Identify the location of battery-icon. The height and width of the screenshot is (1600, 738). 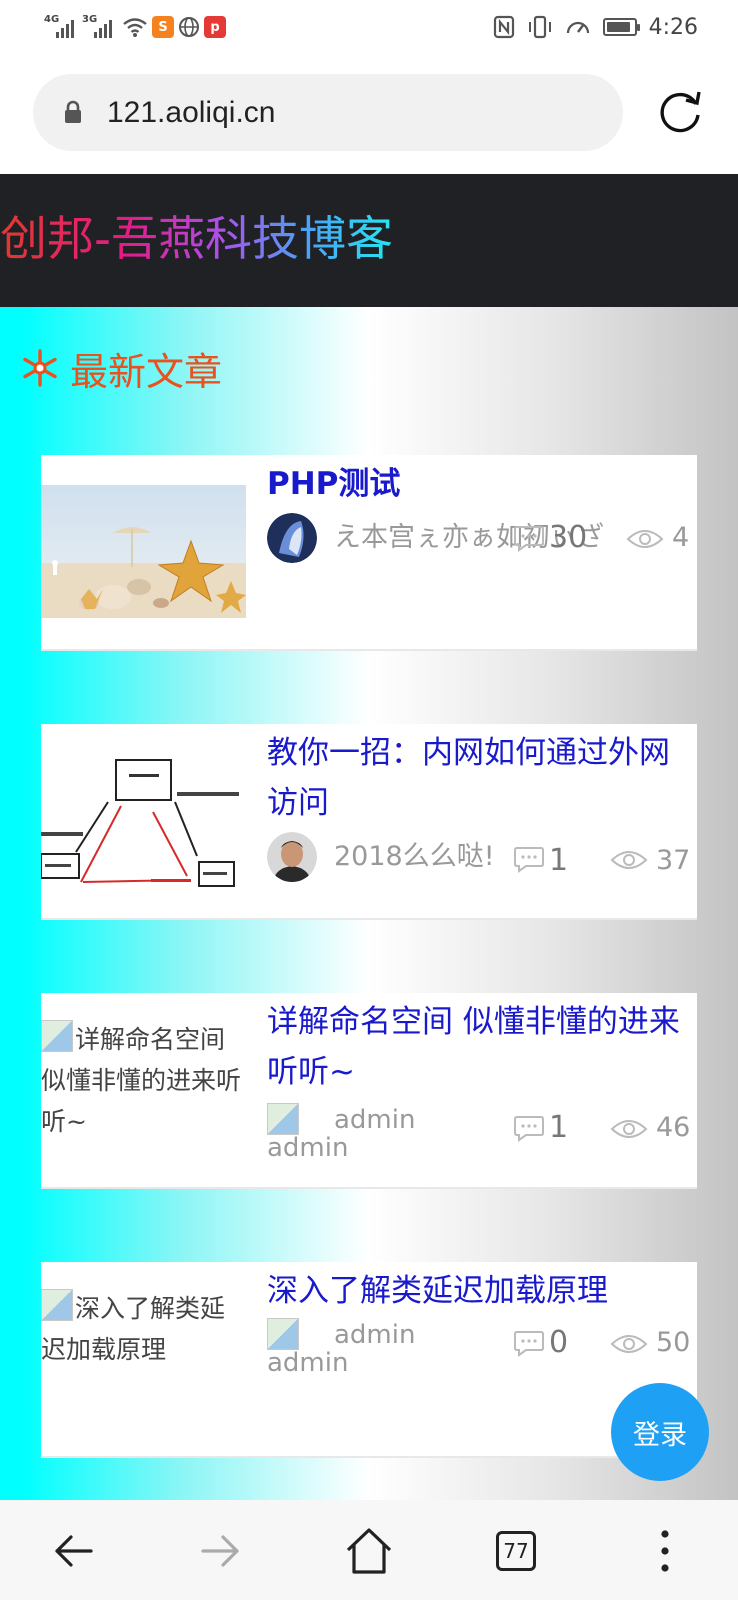
(621, 27).